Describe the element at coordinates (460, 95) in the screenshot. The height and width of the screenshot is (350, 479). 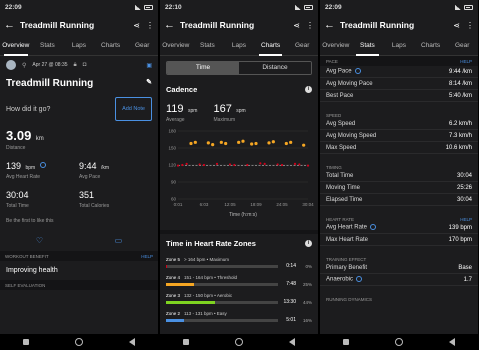
I see `stat-value: 5:40 /km` at that location.